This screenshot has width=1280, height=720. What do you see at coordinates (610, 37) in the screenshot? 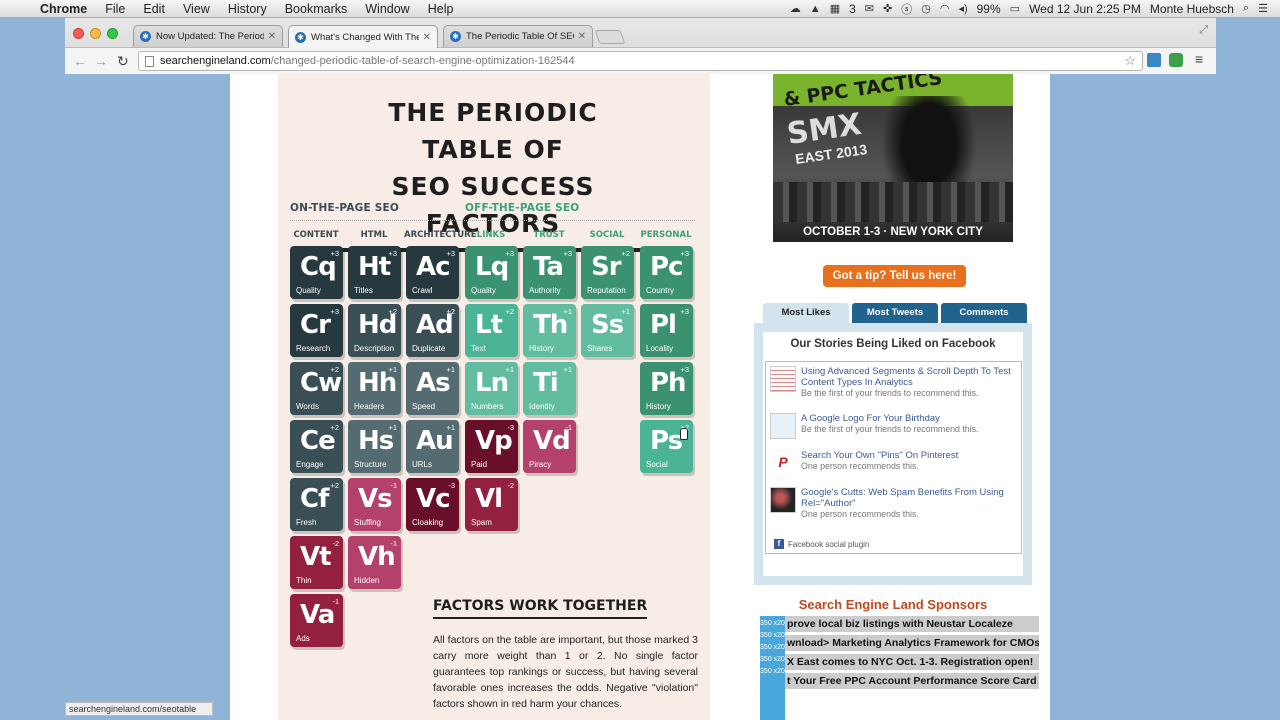
I see `new-tab-button` at bounding box center [610, 37].